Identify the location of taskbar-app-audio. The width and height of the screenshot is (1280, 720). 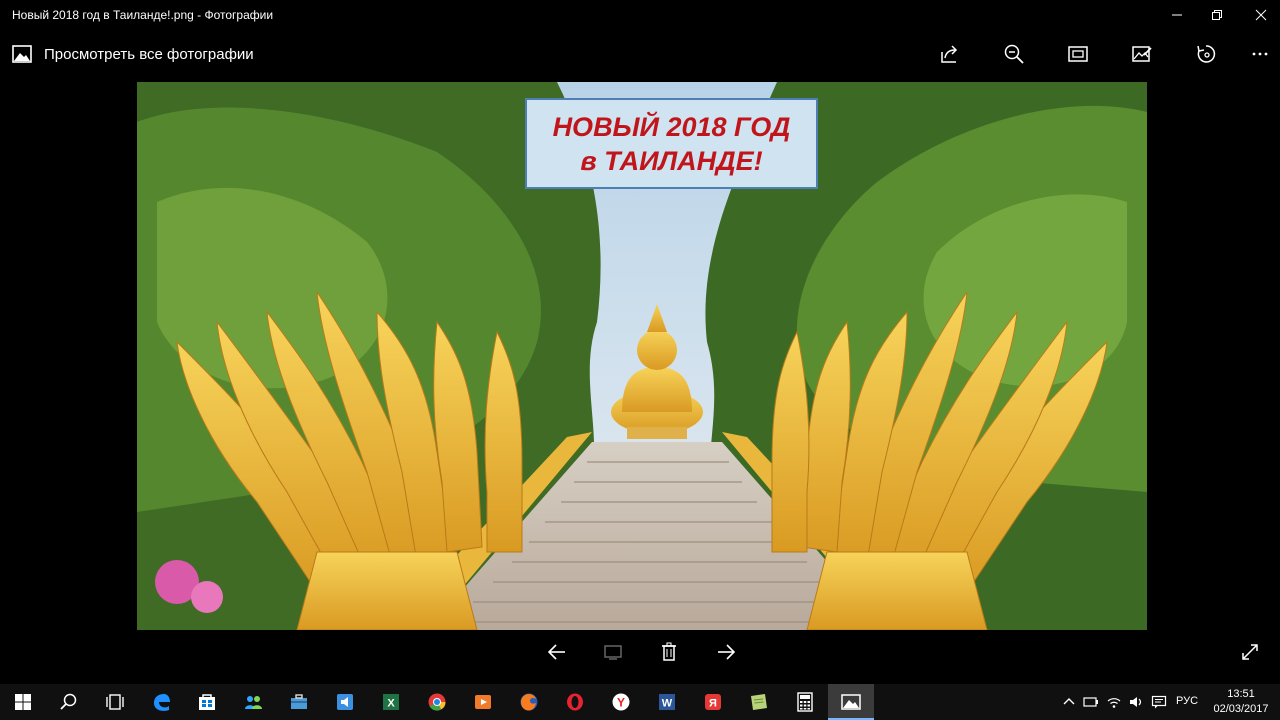
(345, 702).